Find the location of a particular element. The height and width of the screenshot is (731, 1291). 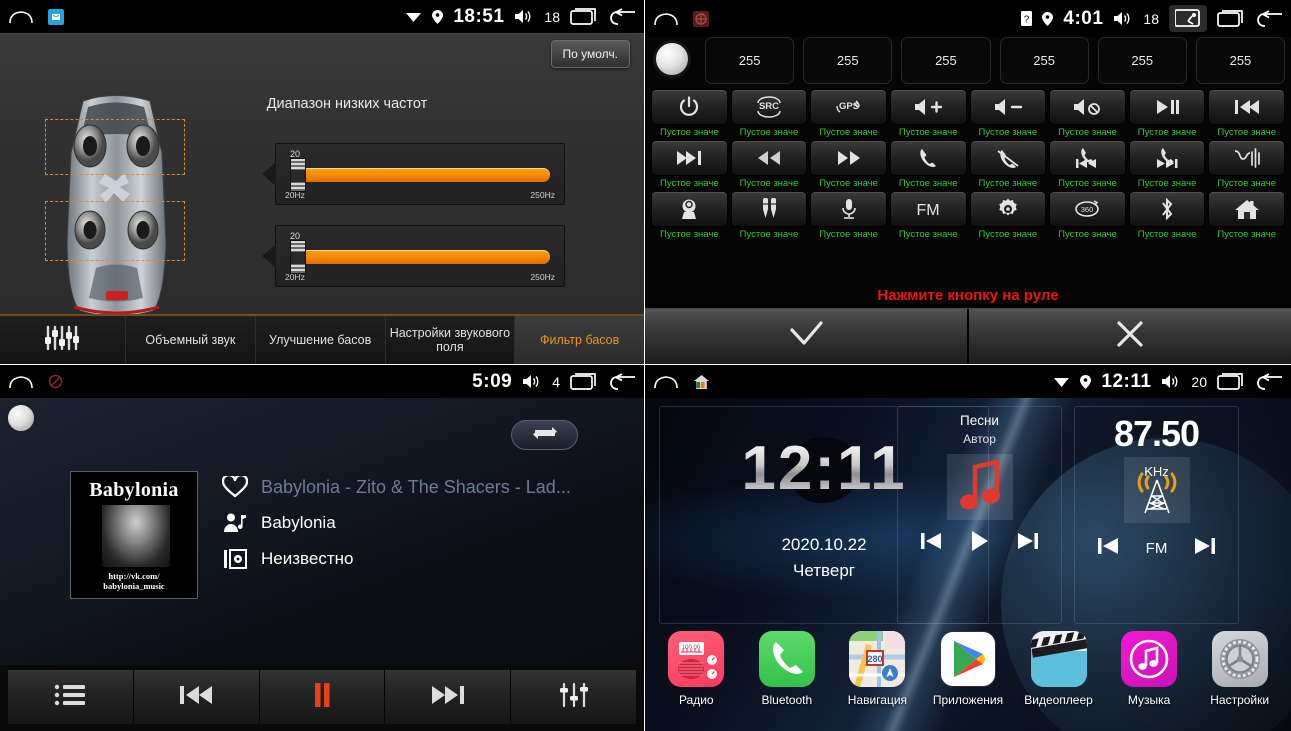

swc-item-call-next: Пустое значе is located at coordinates (1167, 164).